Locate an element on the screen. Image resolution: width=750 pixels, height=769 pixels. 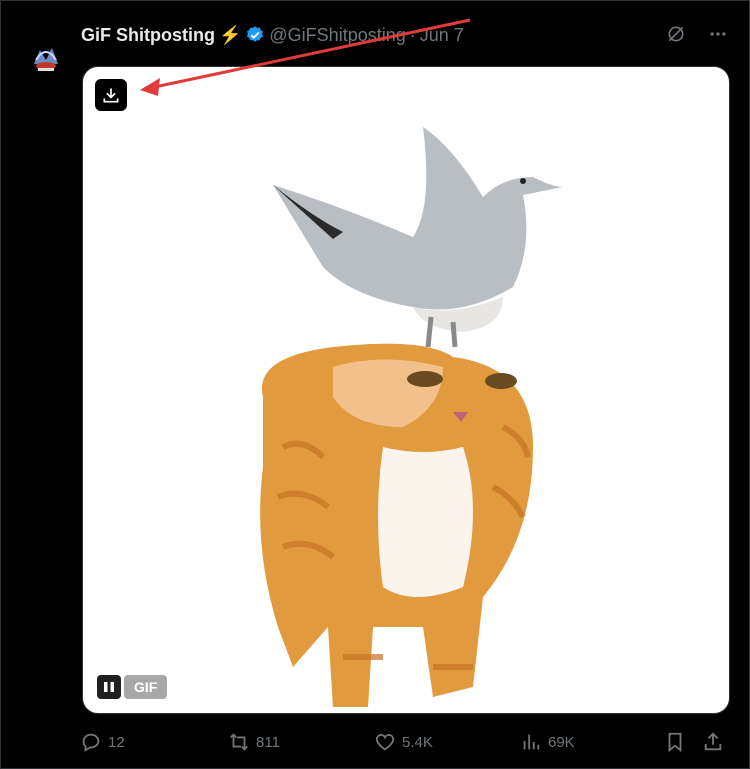
lightning-emoji: ⚡ is located at coordinates (230, 34).